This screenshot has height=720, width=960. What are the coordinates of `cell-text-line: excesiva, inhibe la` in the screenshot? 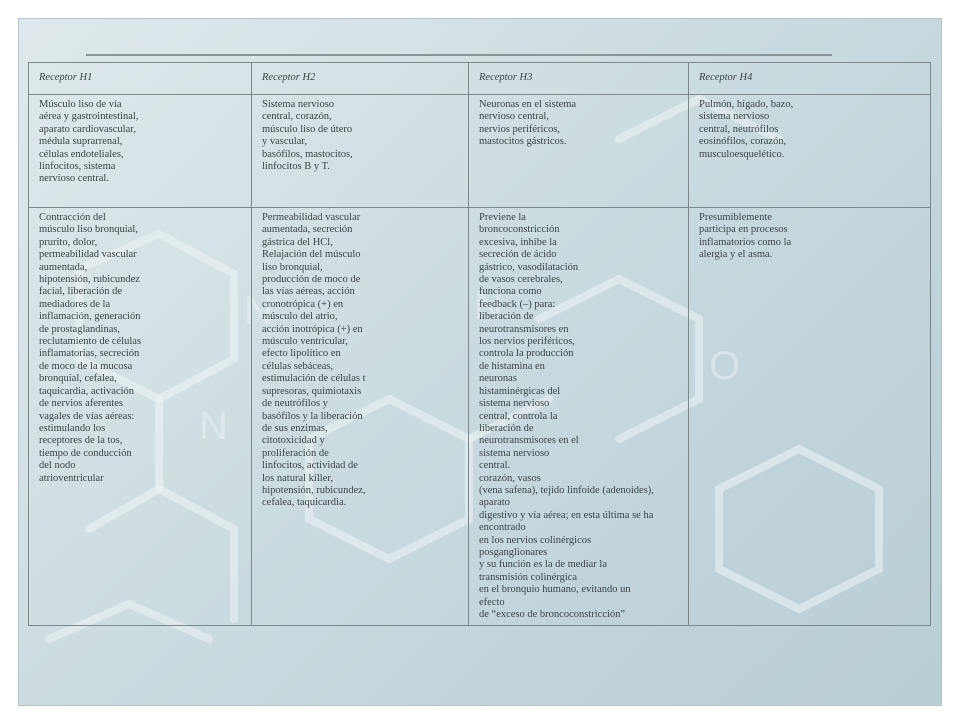 It's located at (518, 242).